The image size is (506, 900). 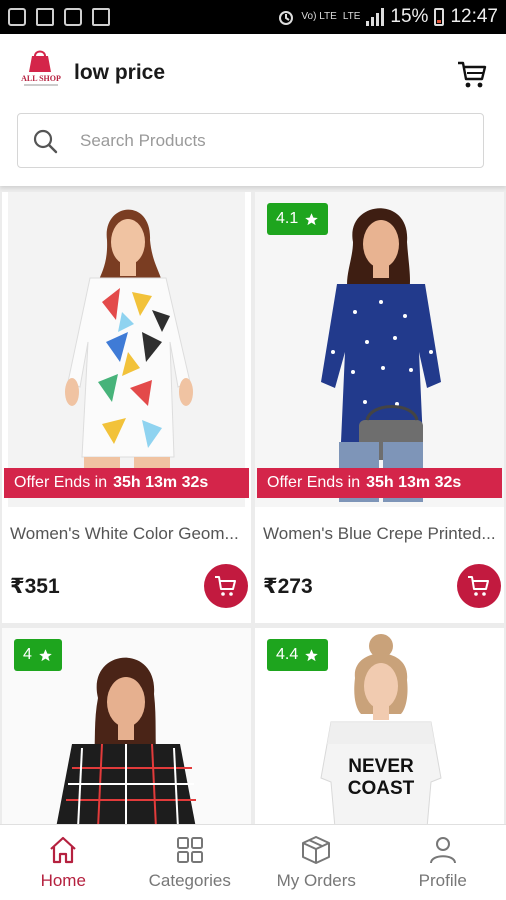 What do you see at coordinates (316, 880) in the screenshot?
I see `nav-my-orders-label: My Orders` at bounding box center [316, 880].